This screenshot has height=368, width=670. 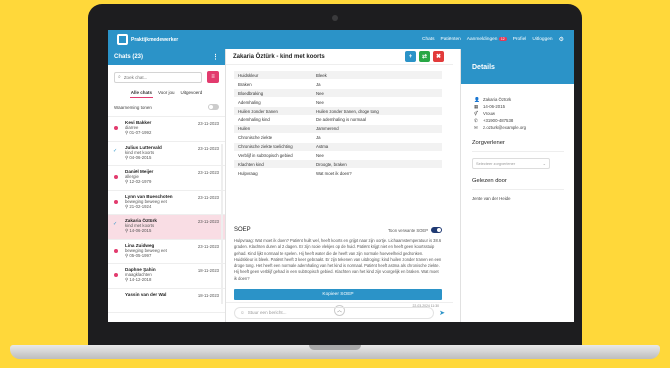 I want to click on nav-patients: Patiënten, so click(x=451, y=39).